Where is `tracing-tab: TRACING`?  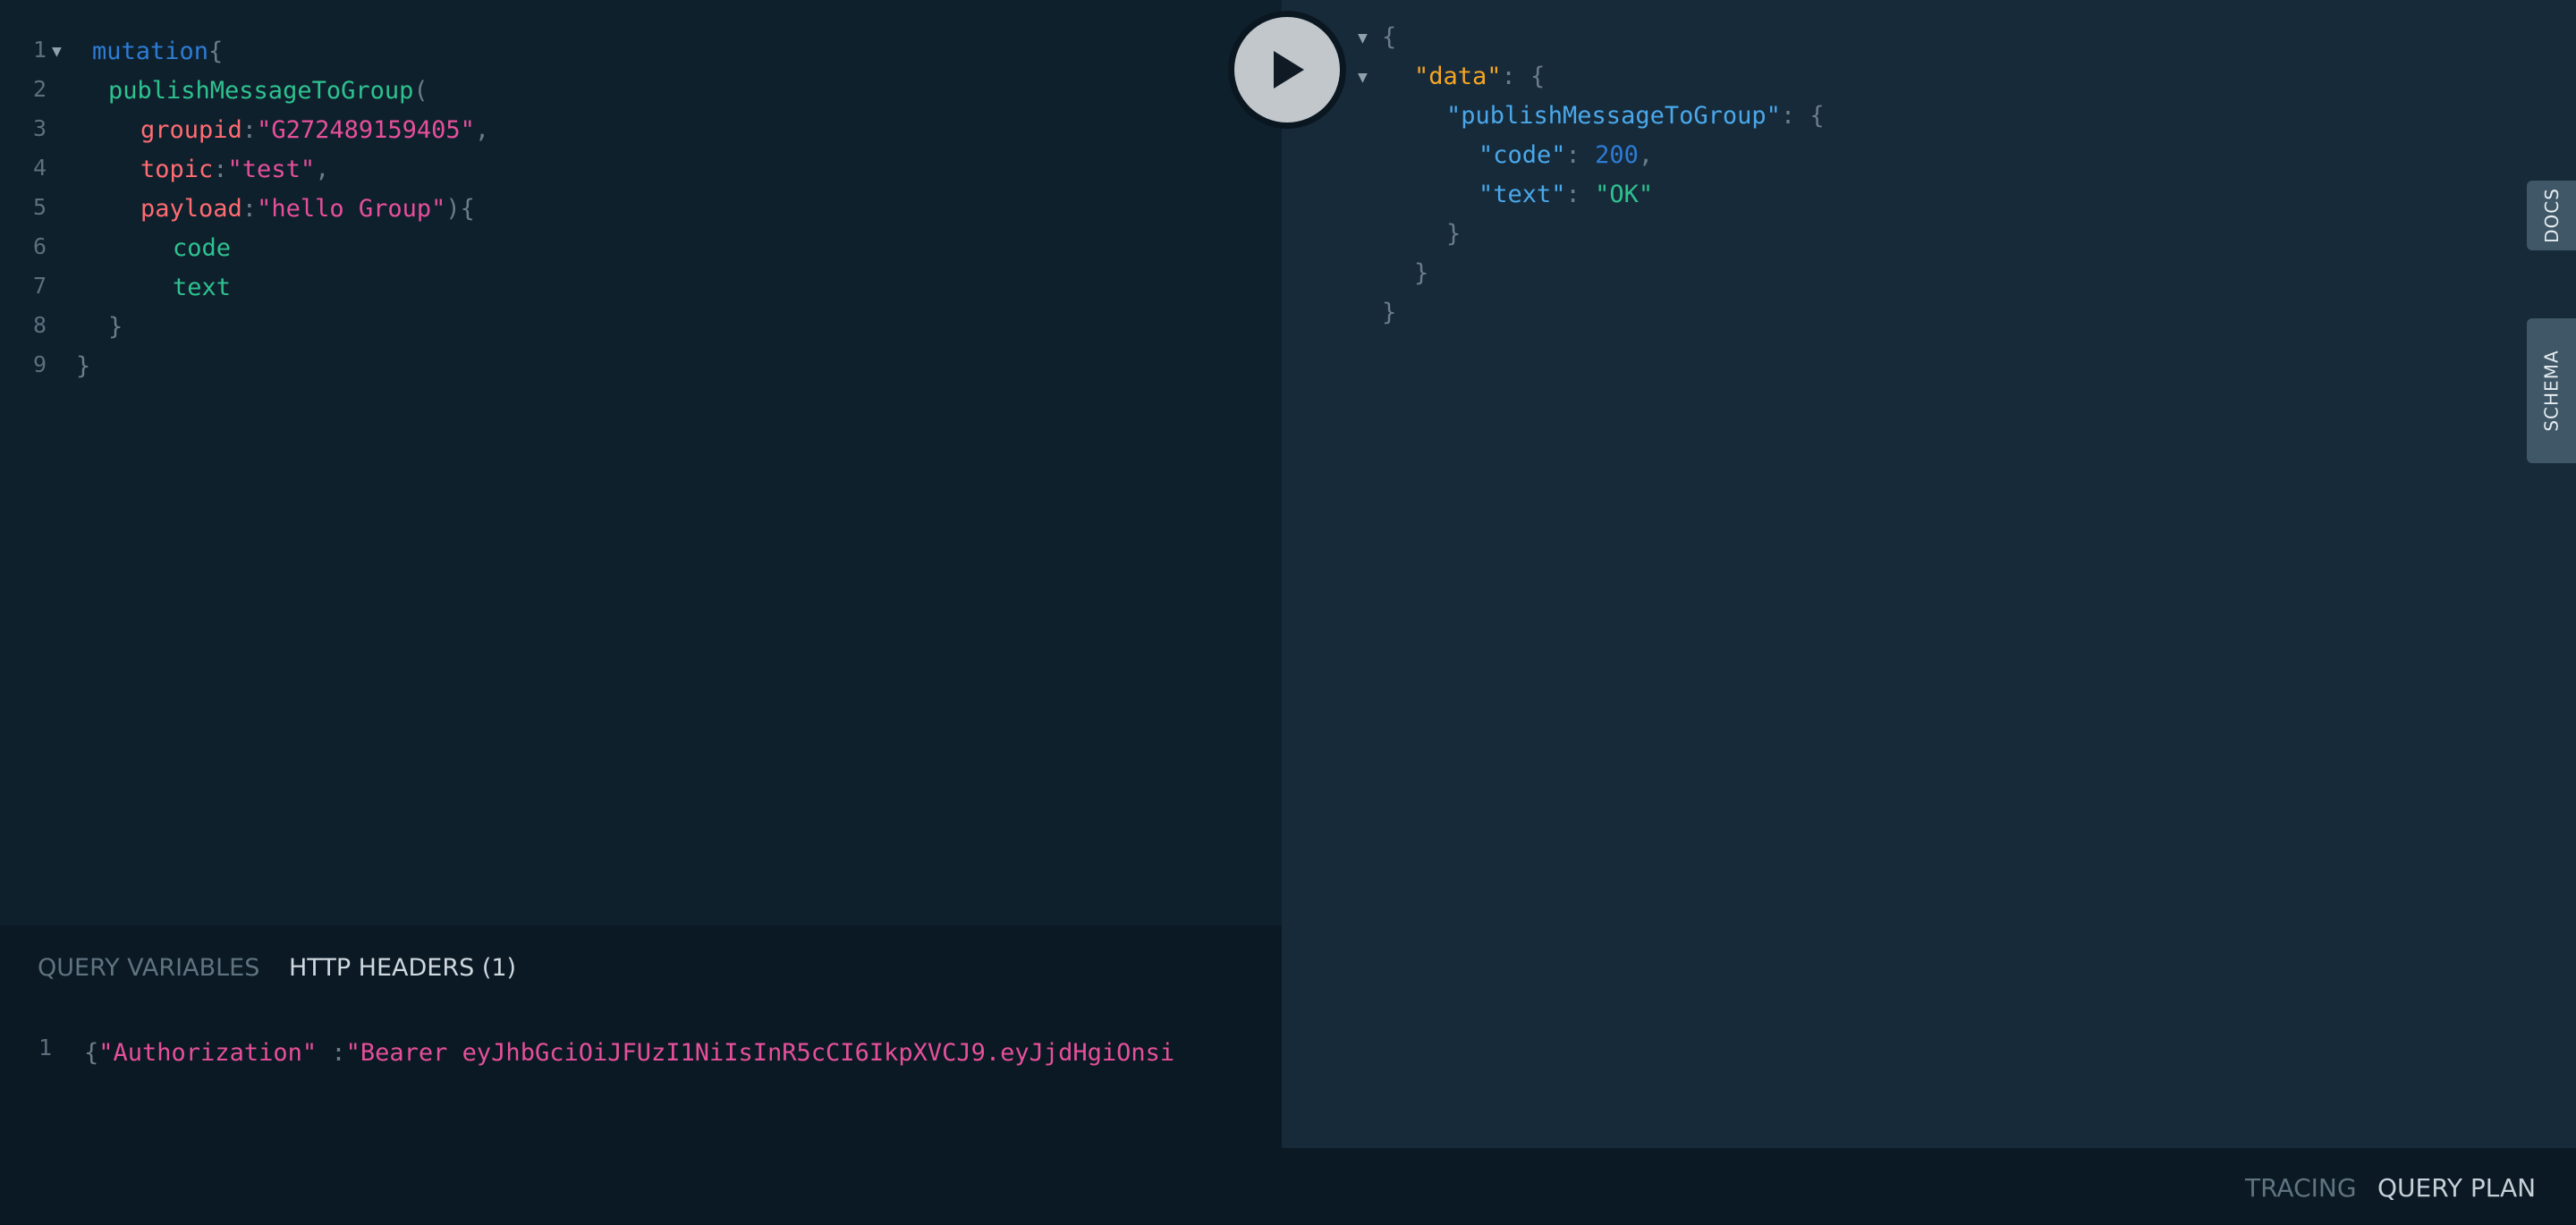
tracing-tab: TRACING is located at coordinates (2301, 1188).